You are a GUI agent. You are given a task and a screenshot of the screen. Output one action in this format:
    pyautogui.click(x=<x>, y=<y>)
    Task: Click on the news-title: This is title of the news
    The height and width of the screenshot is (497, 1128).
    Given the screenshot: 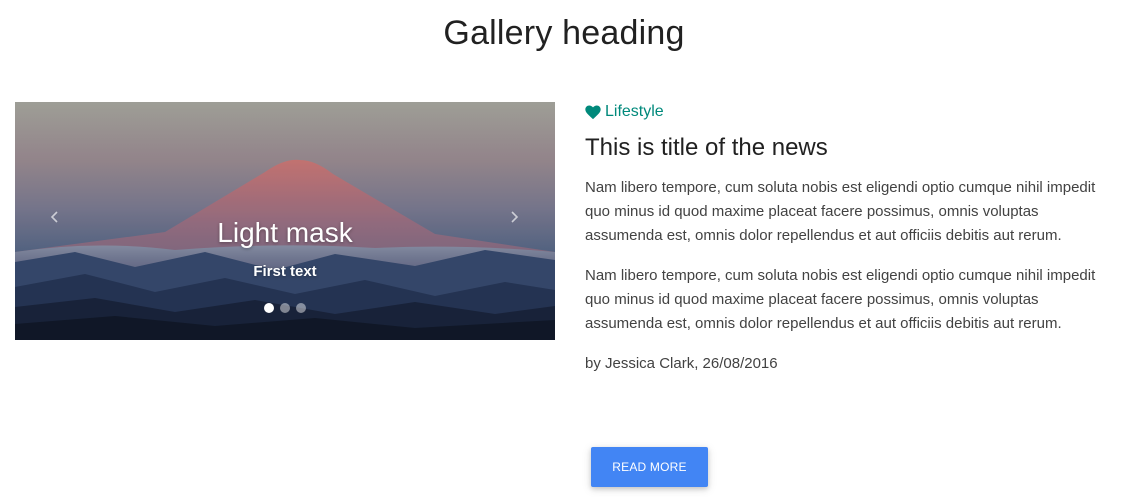 What is the action you would take?
    pyautogui.click(x=850, y=148)
    